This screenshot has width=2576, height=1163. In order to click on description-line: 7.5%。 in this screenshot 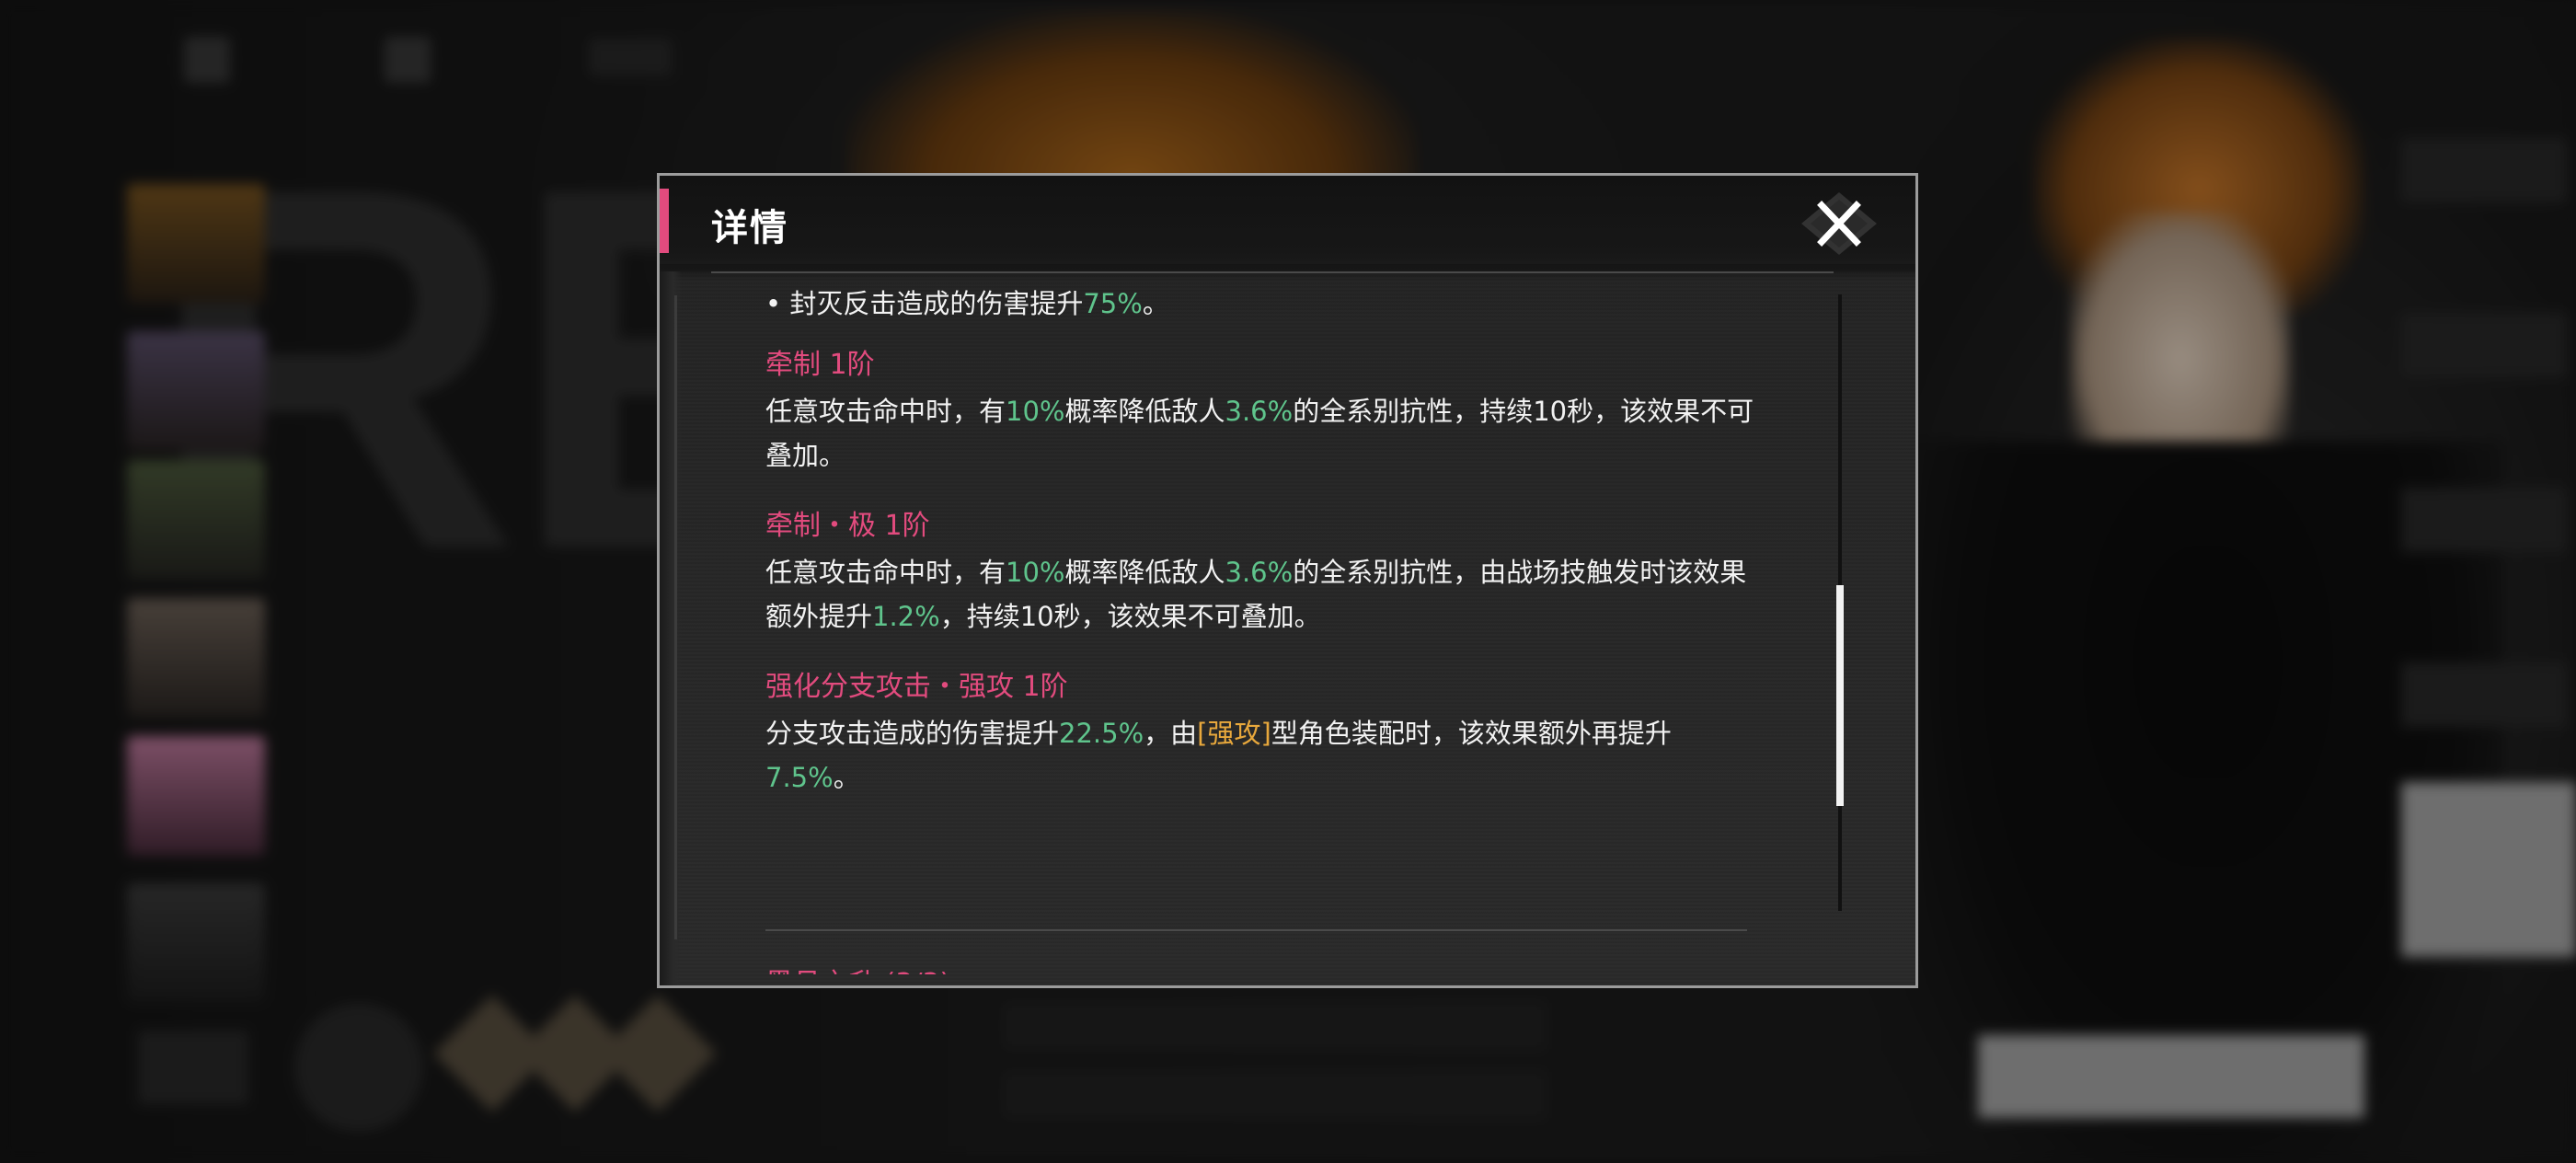, I will do `click(812, 777)`.